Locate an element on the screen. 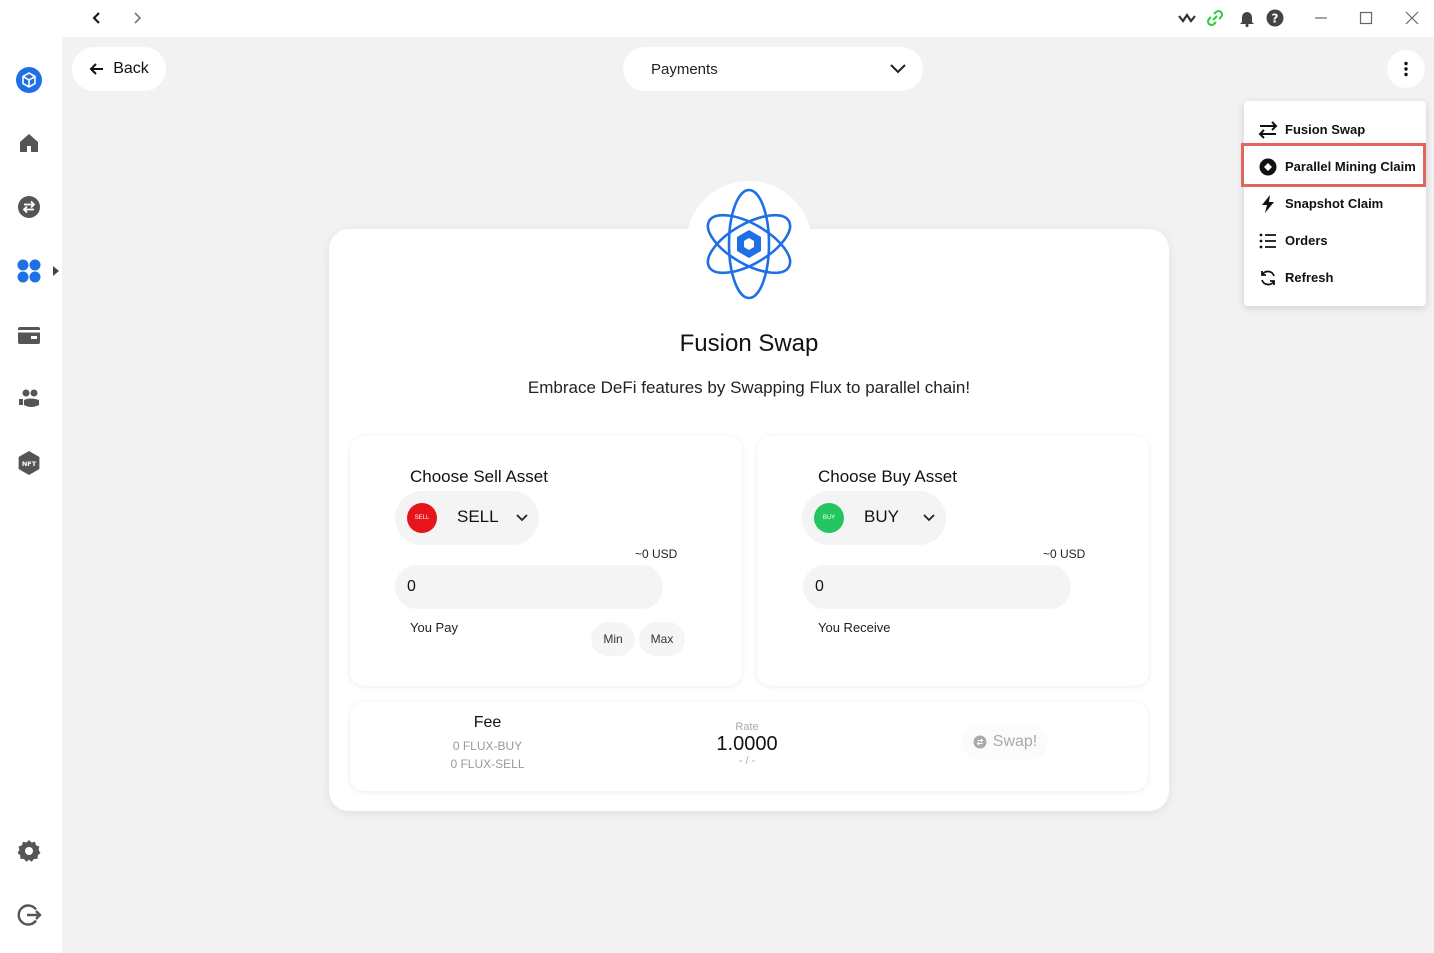 The height and width of the screenshot is (953, 1434). refresh-icon is located at coordinates (1268, 278).